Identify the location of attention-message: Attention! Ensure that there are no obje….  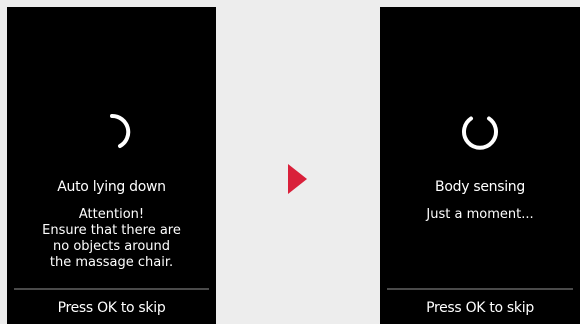
(111, 238).